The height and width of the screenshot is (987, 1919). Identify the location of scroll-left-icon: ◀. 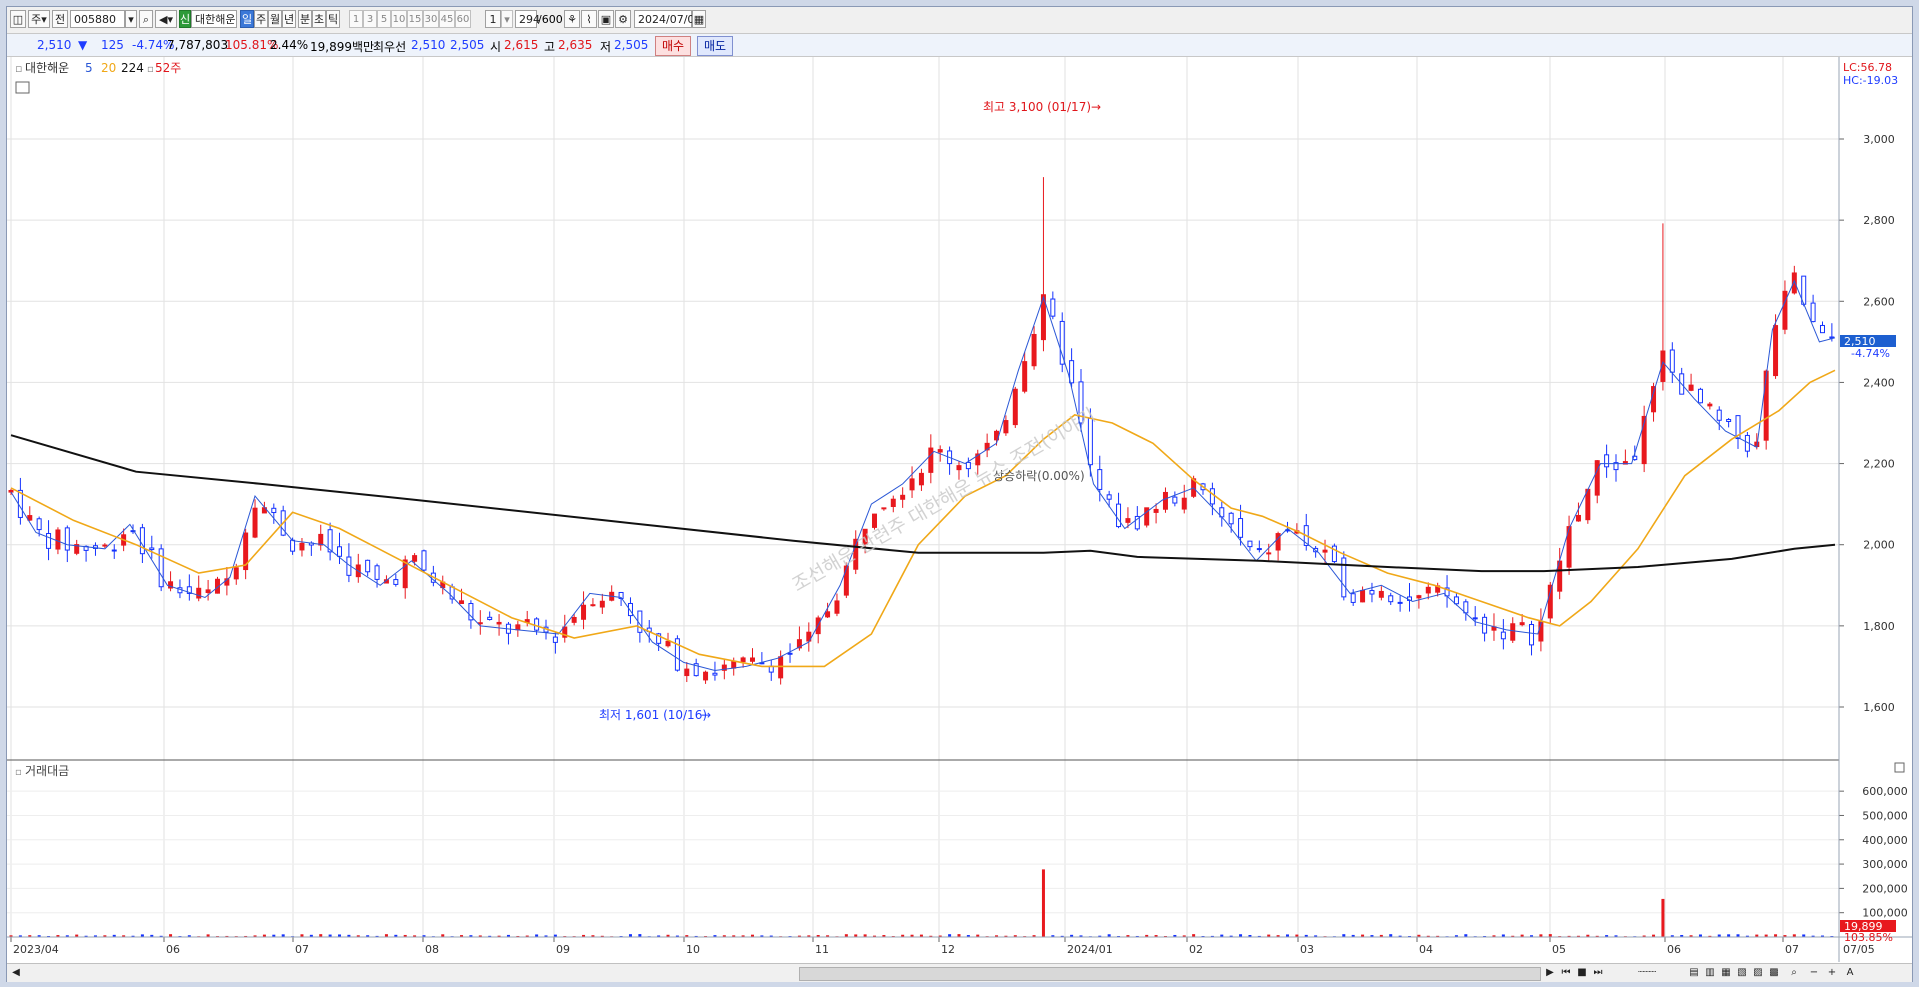
(16, 973).